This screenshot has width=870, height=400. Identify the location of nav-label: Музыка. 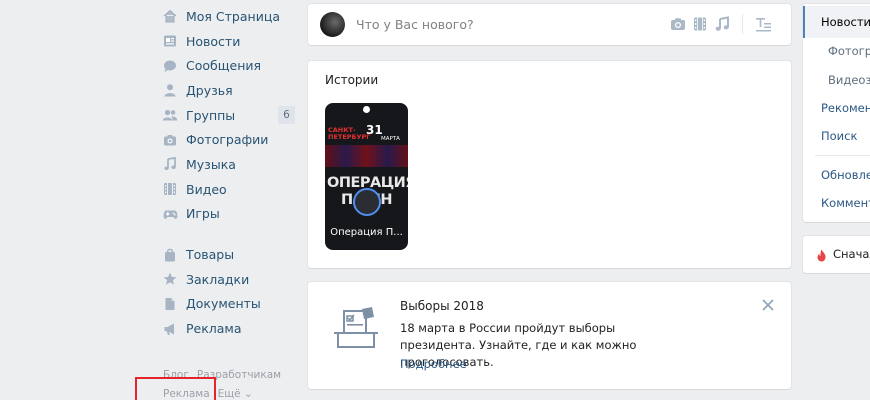
(211, 164).